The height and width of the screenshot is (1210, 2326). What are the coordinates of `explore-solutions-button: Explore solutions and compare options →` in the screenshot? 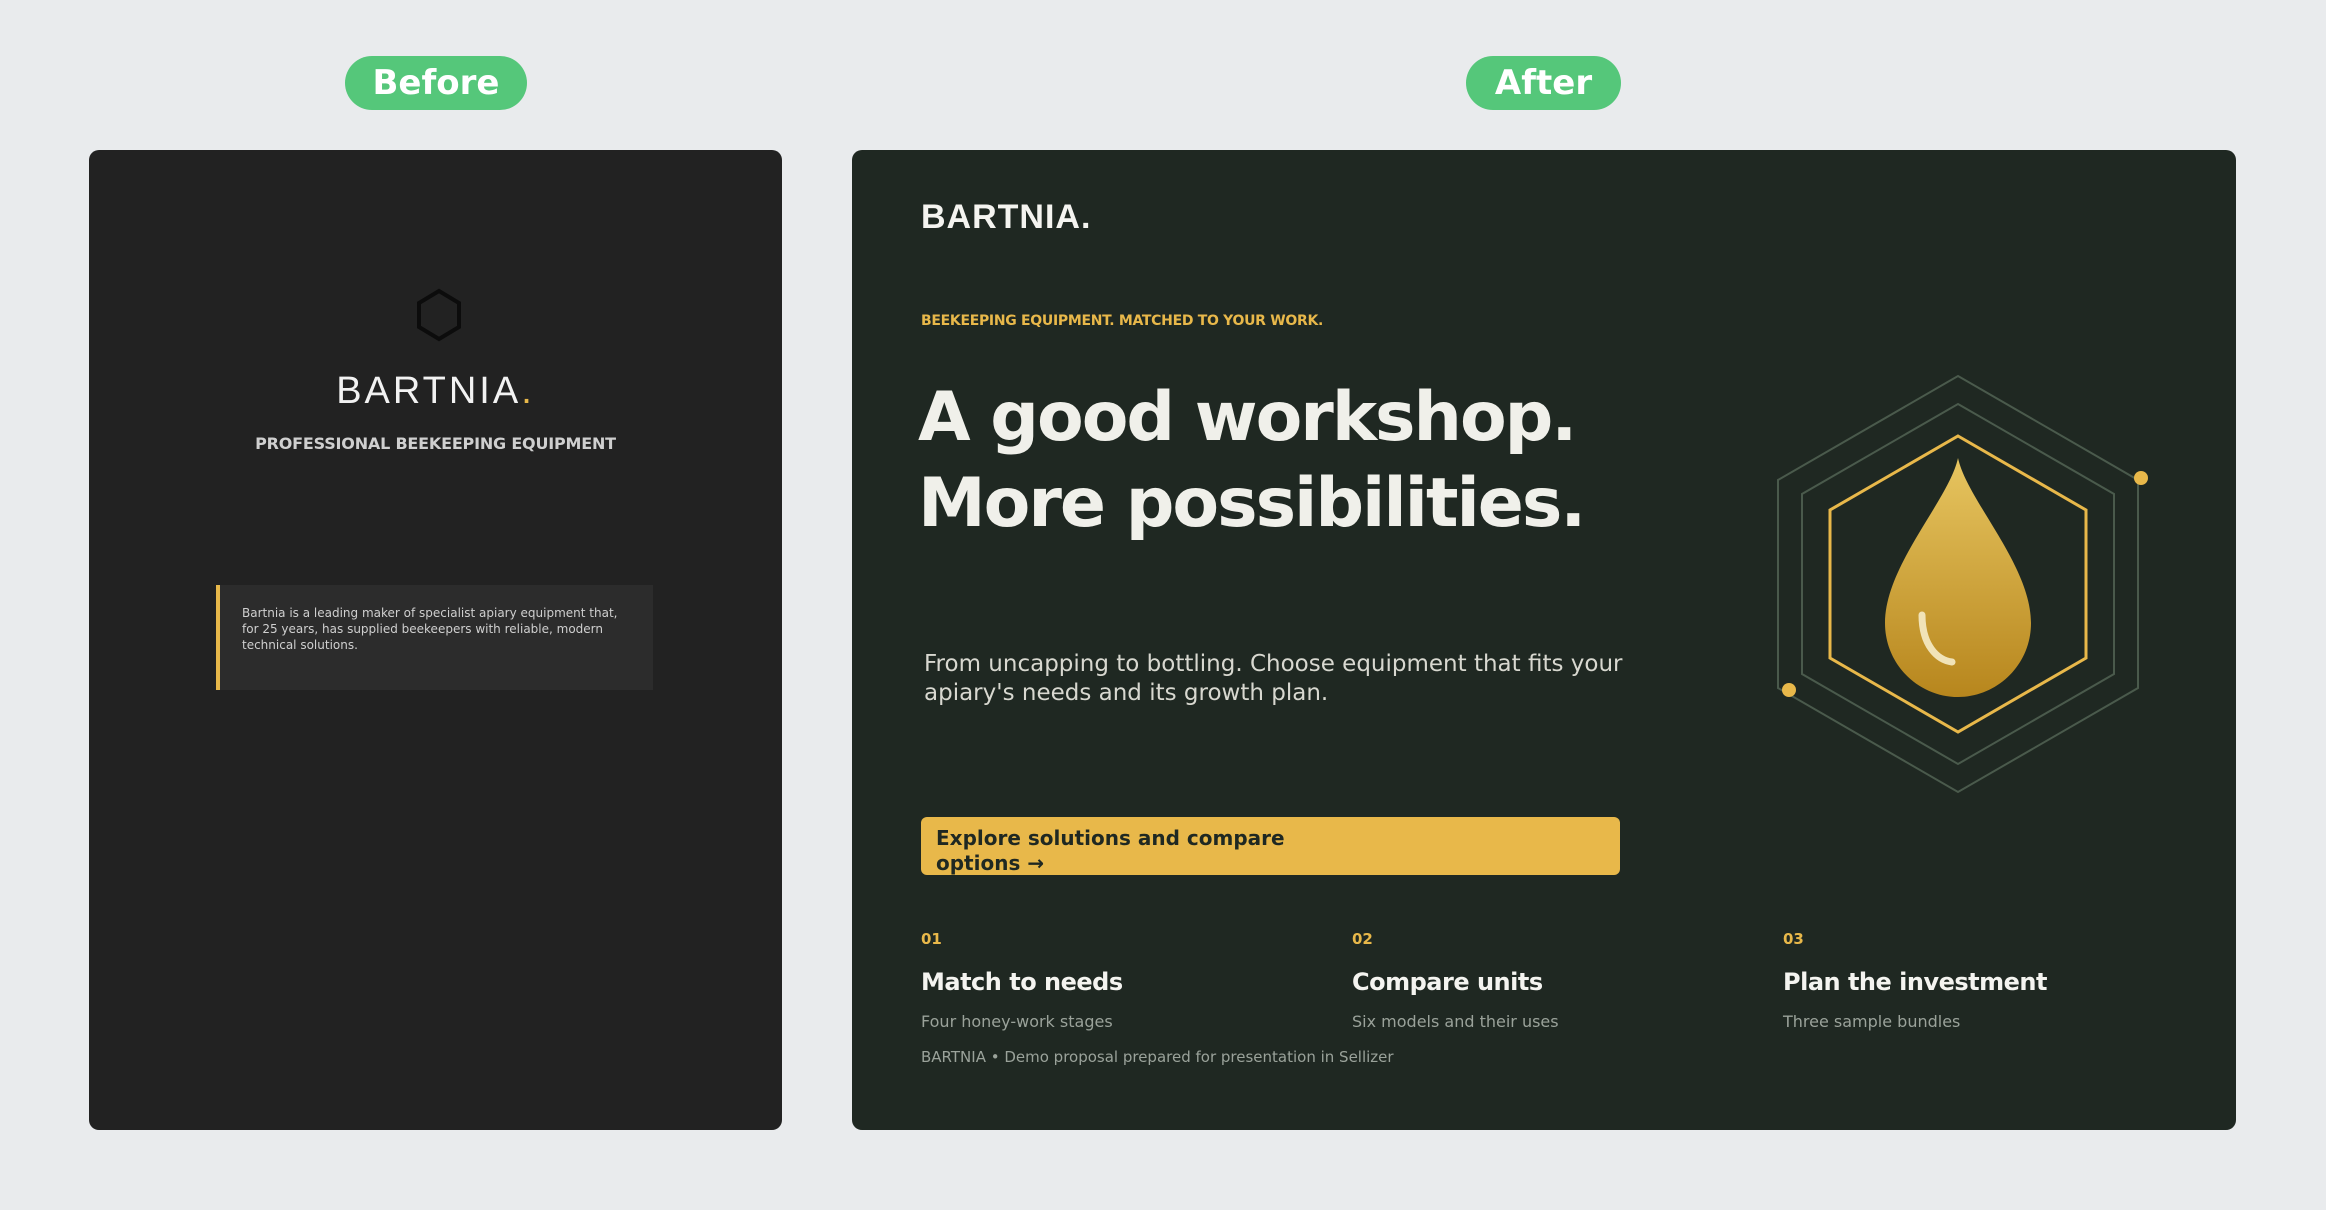 It's located at (1270, 846).